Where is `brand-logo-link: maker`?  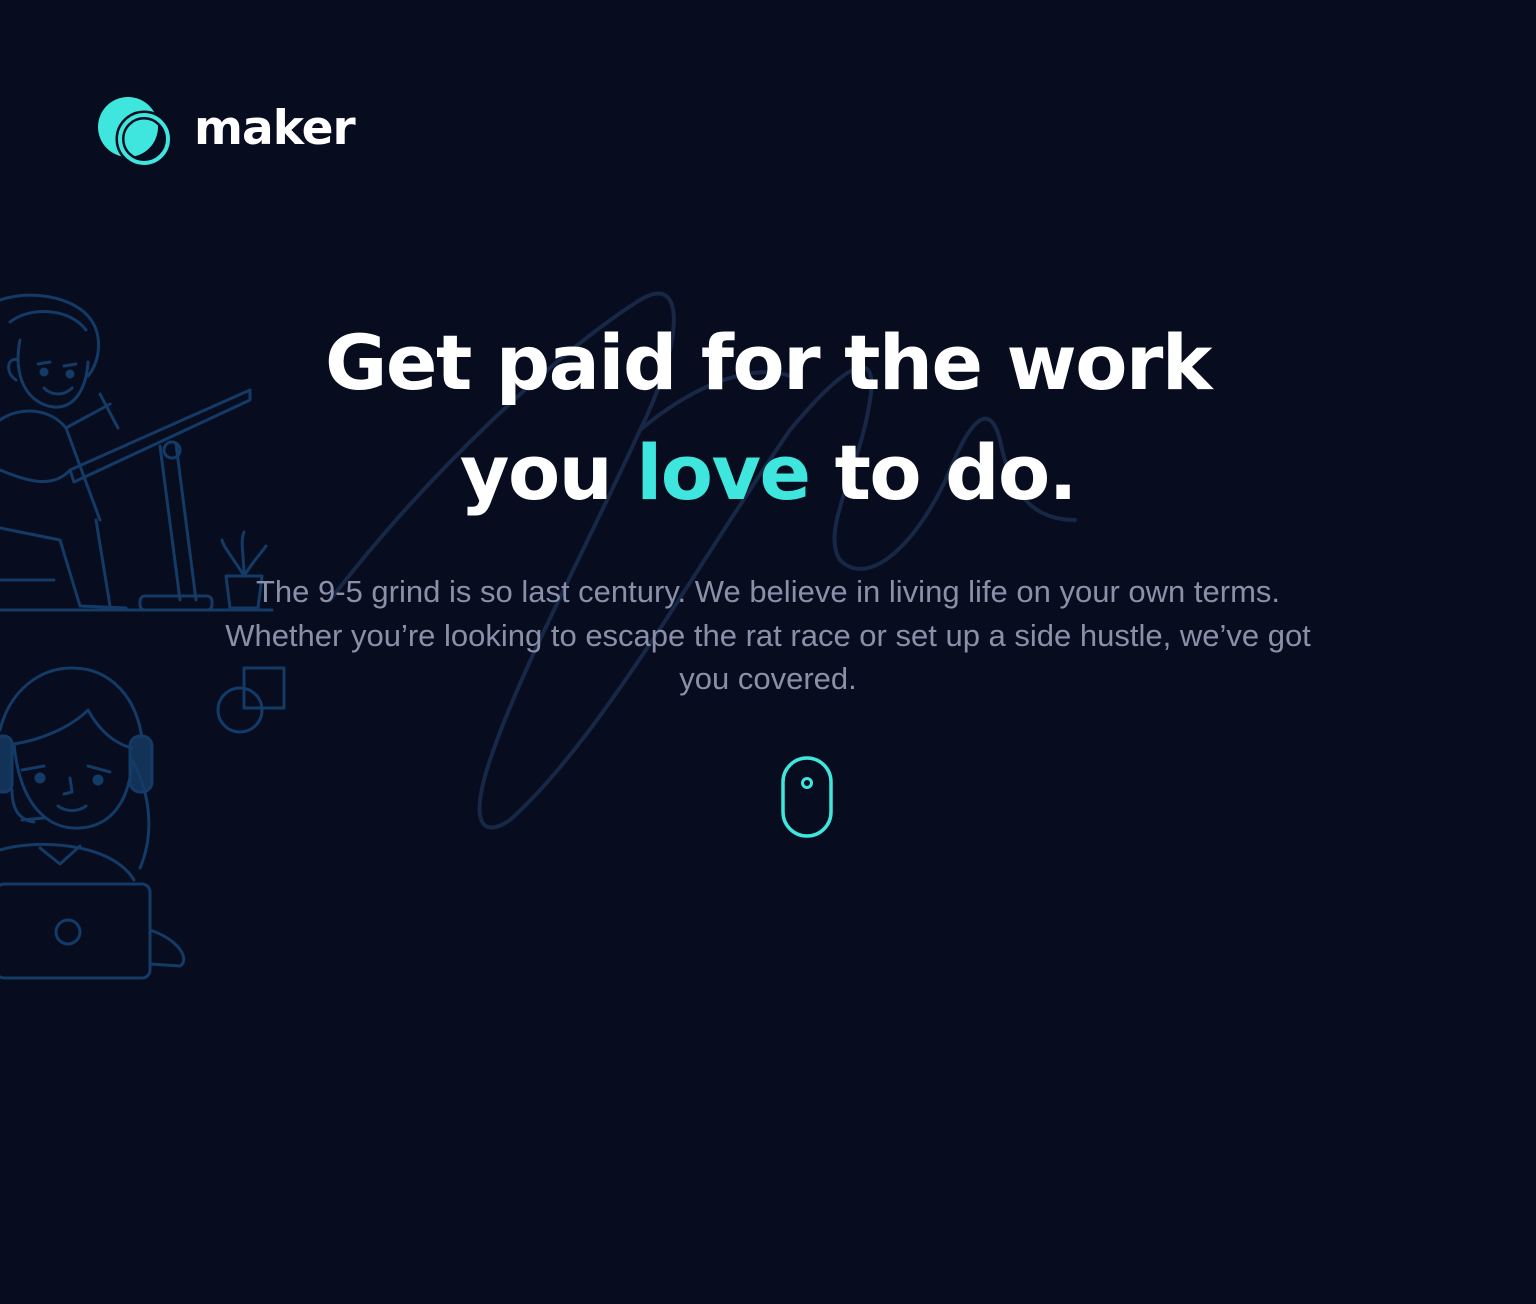 brand-logo-link: maker is located at coordinates (227, 131).